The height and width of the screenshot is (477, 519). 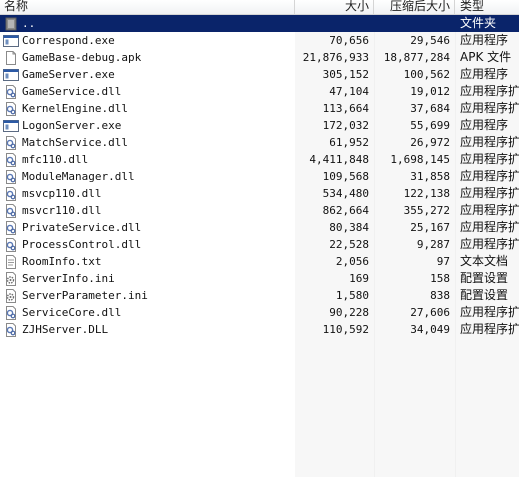 I want to click on file-row: GameService.dll 47,104 19,012 应用程序扩, so click(x=259, y=91).